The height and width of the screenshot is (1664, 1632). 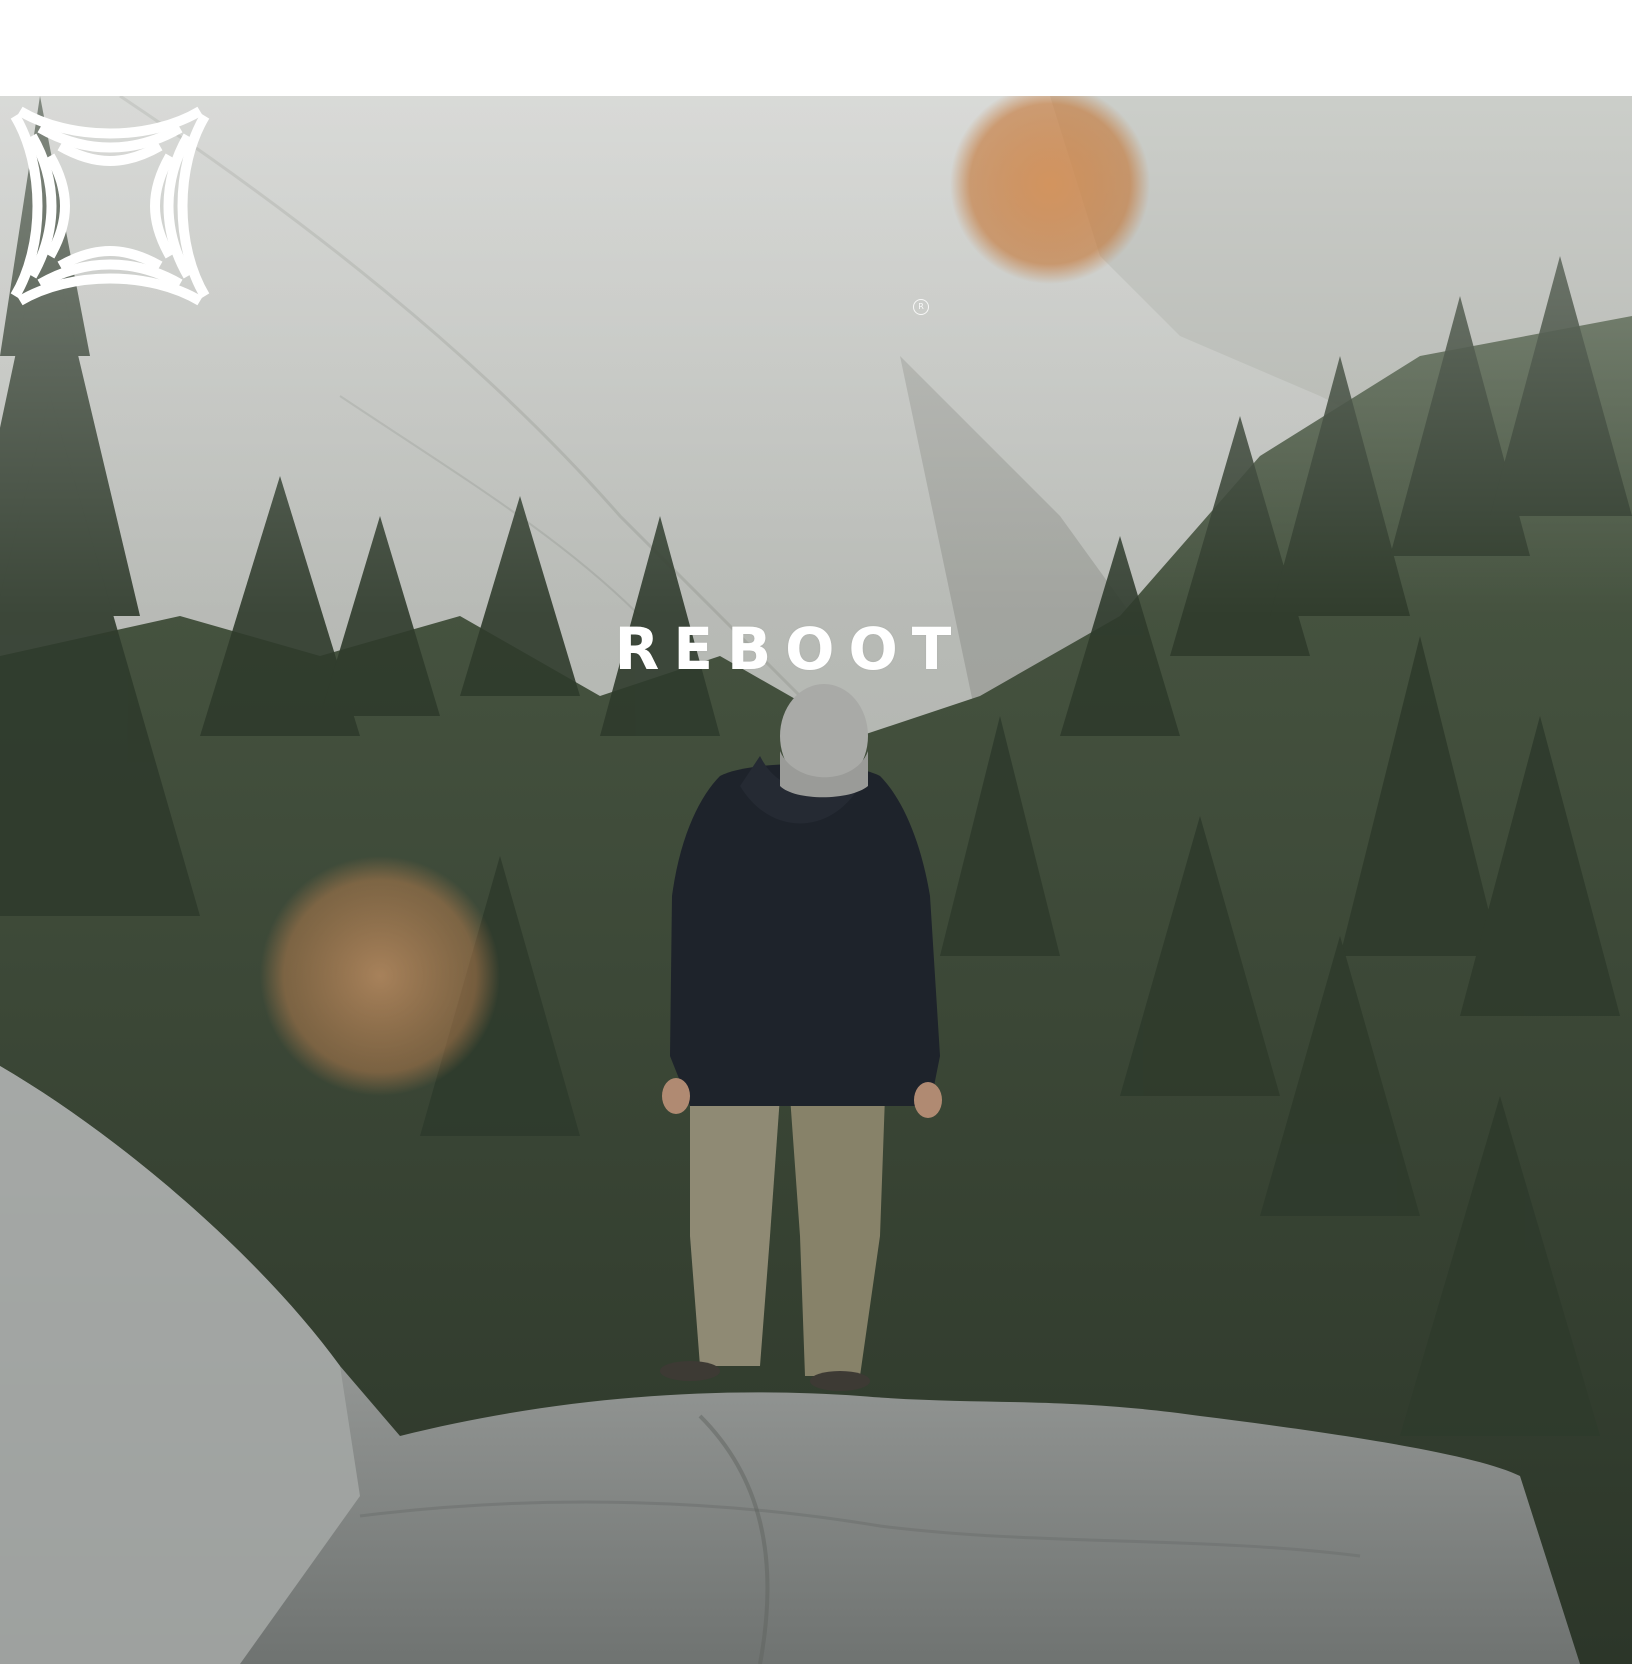 What do you see at coordinates (110, 206) in the screenshot?
I see `reboot-logo-icon` at bounding box center [110, 206].